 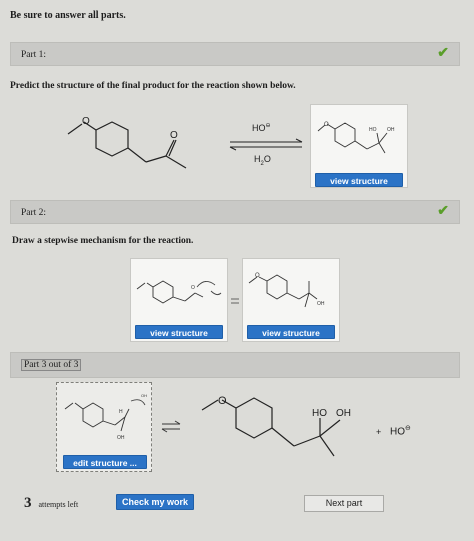 I want to click on part2-mechanism-structure-2: O OH, so click(x=286, y=290).